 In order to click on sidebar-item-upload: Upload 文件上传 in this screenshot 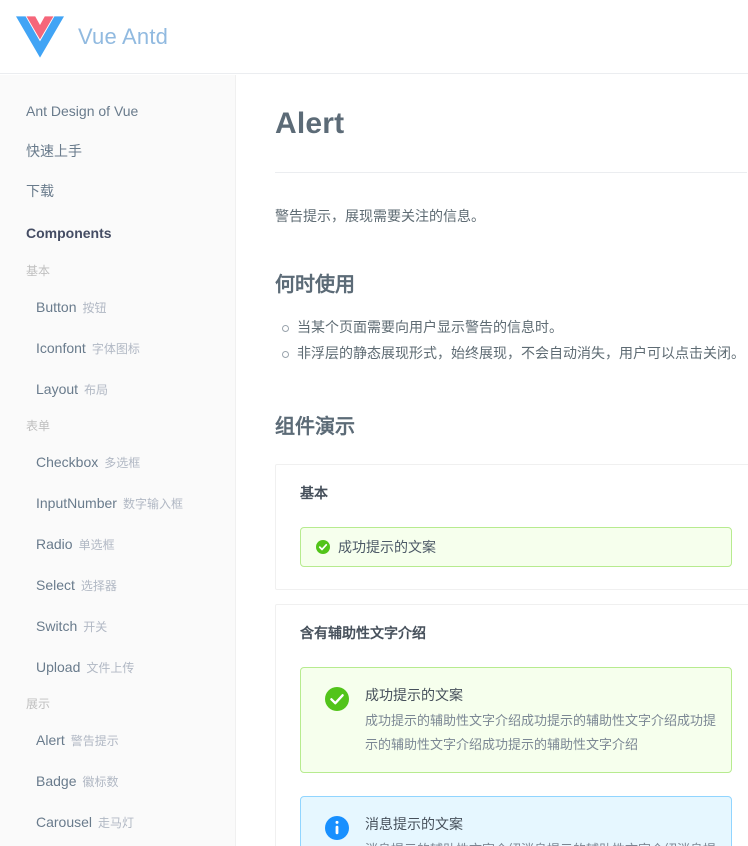, I will do `click(117, 667)`.